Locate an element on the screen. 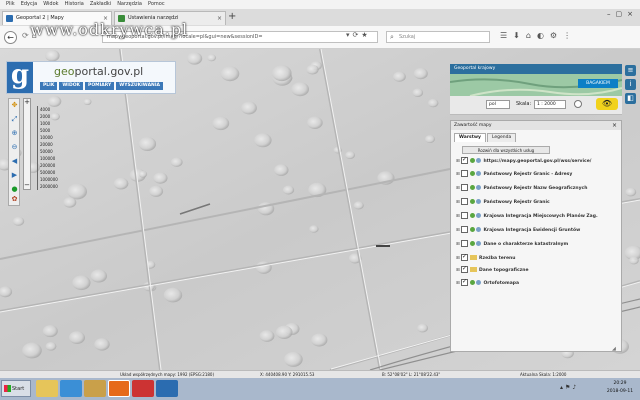  layer-item: ⊞ Krajowa Integracja Ewidencji Gruntów is located at coordinates (518, 230).